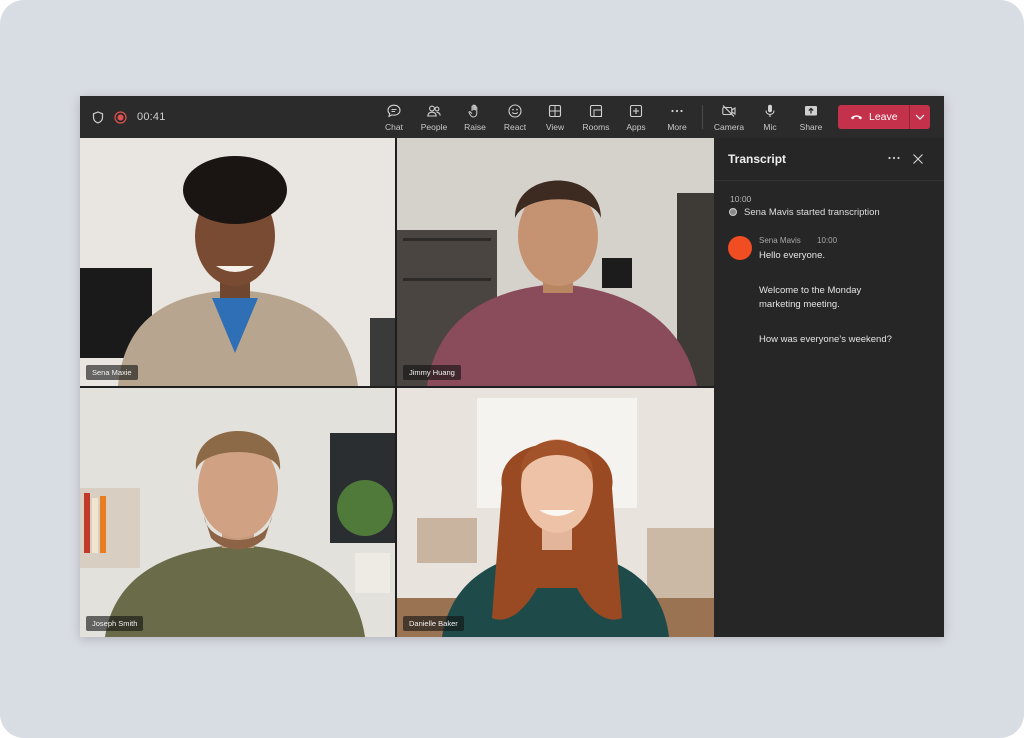 Image resolution: width=1024 pixels, height=738 pixels. I want to click on chat-button: Chat, so click(394, 118).